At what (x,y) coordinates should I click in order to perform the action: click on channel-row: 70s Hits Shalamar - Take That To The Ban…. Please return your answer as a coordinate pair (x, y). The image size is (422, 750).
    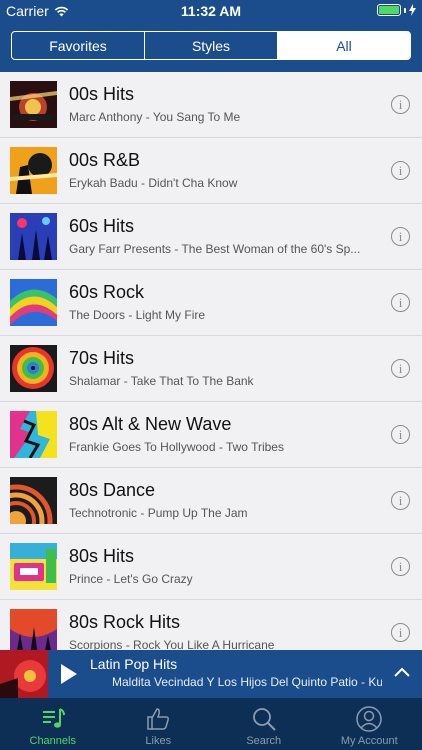
    Looking at the image, I should click on (211, 369).